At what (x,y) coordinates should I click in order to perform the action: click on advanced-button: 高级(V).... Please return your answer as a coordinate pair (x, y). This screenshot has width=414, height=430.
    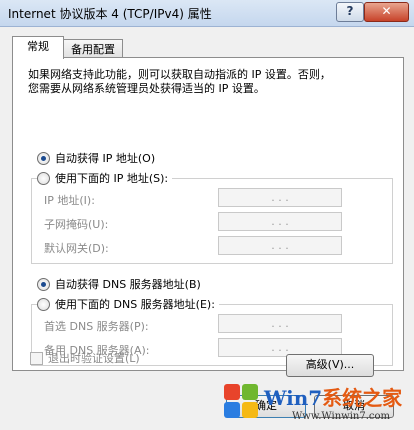
    Looking at the image, I should click on (330, 365).